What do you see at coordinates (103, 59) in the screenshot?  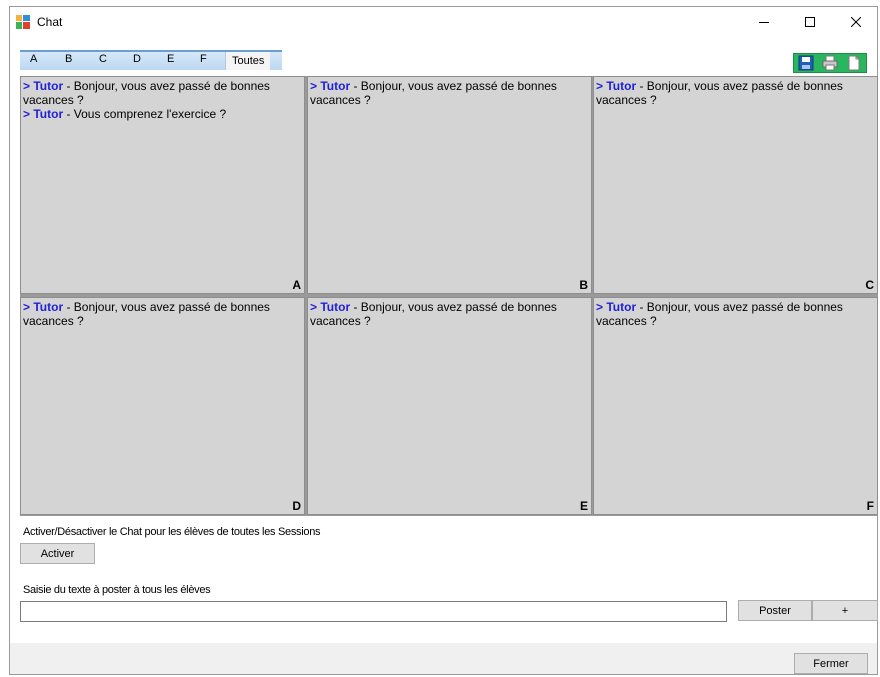 I see `tab-c: C` at bounding box center [103, 59].